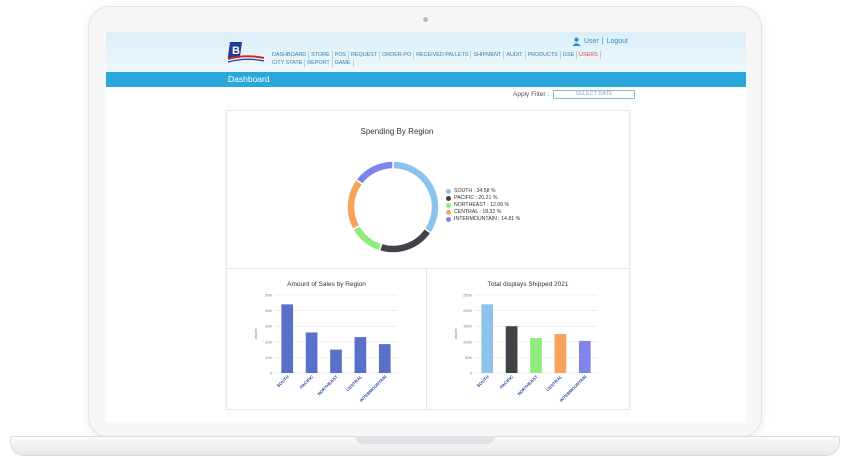 Image resolution: width=850 pixels, height=462 pixels. I want to click on user-icon, so click(576, 41).